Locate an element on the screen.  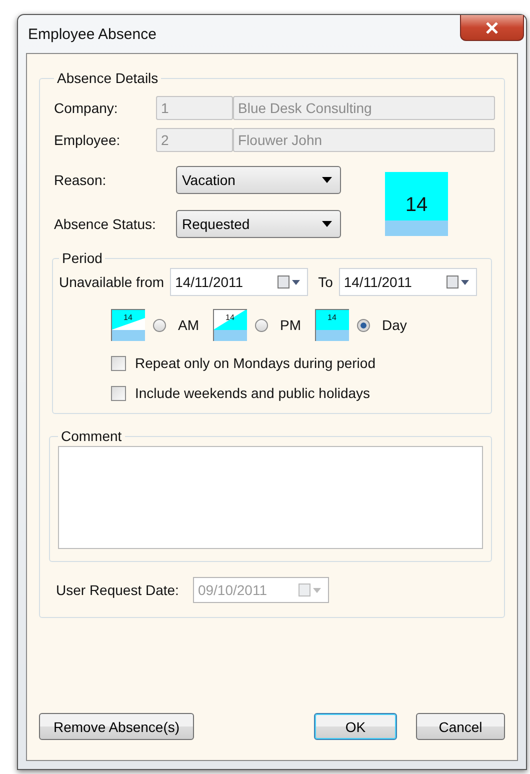
field-label: To is located at coordinates (325, 282).